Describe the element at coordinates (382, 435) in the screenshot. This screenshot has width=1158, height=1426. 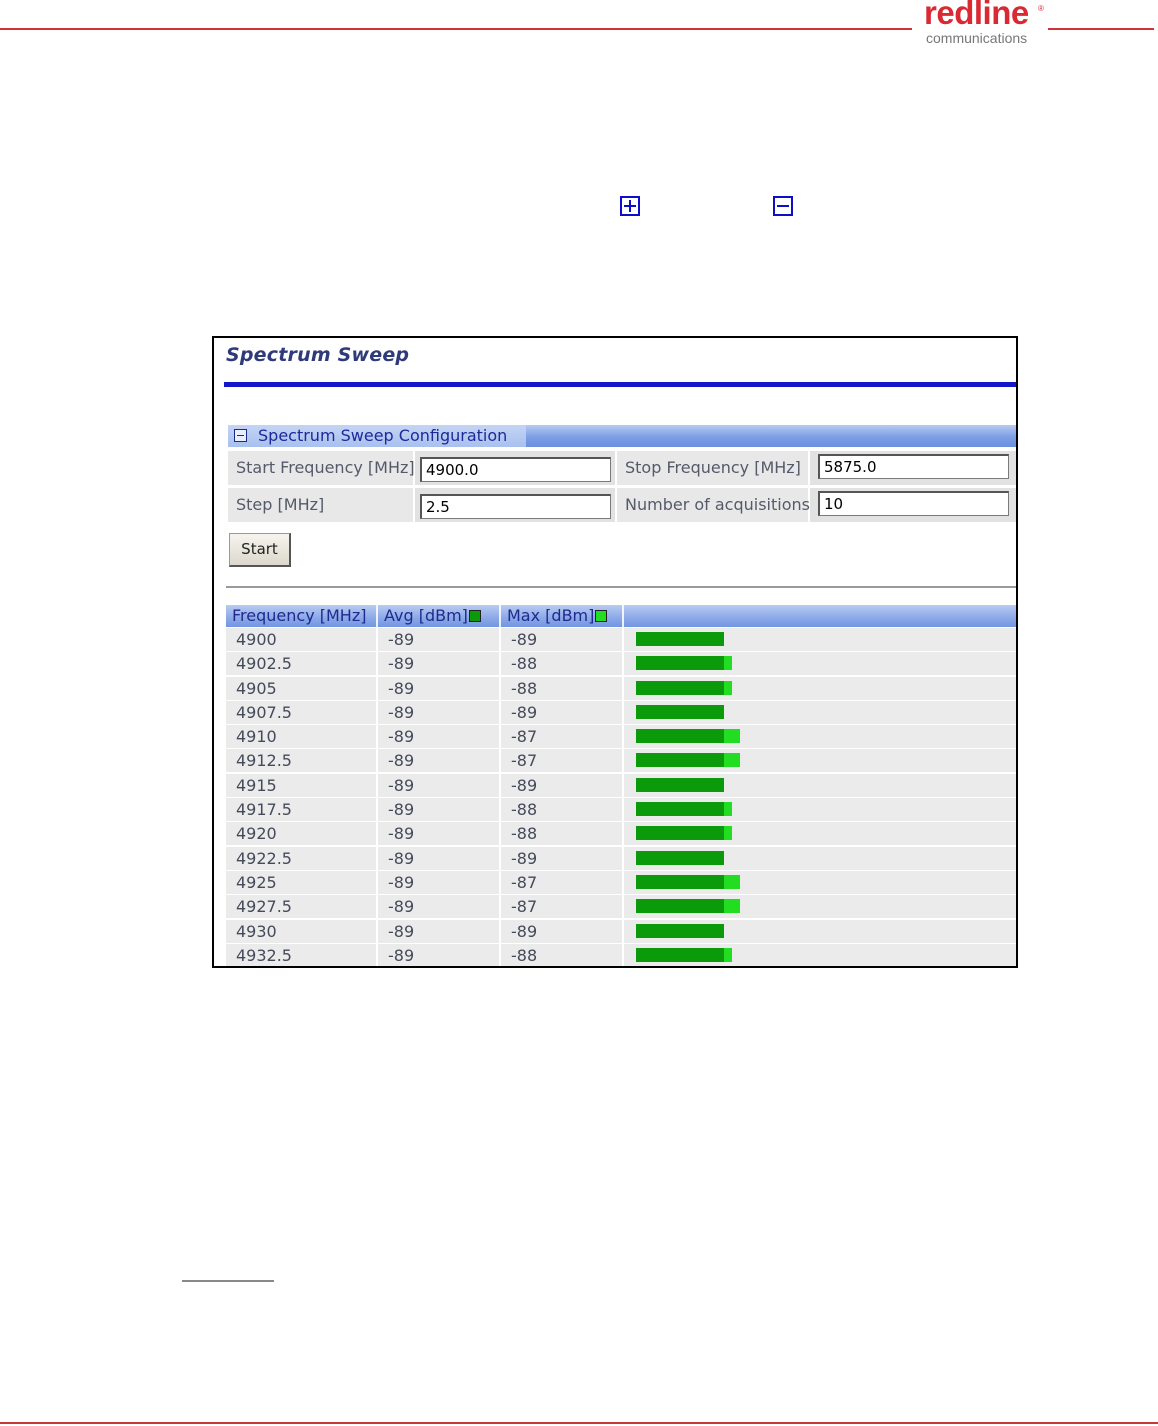
I see `section-title: Spectrum Sweep Configuration` at that location.